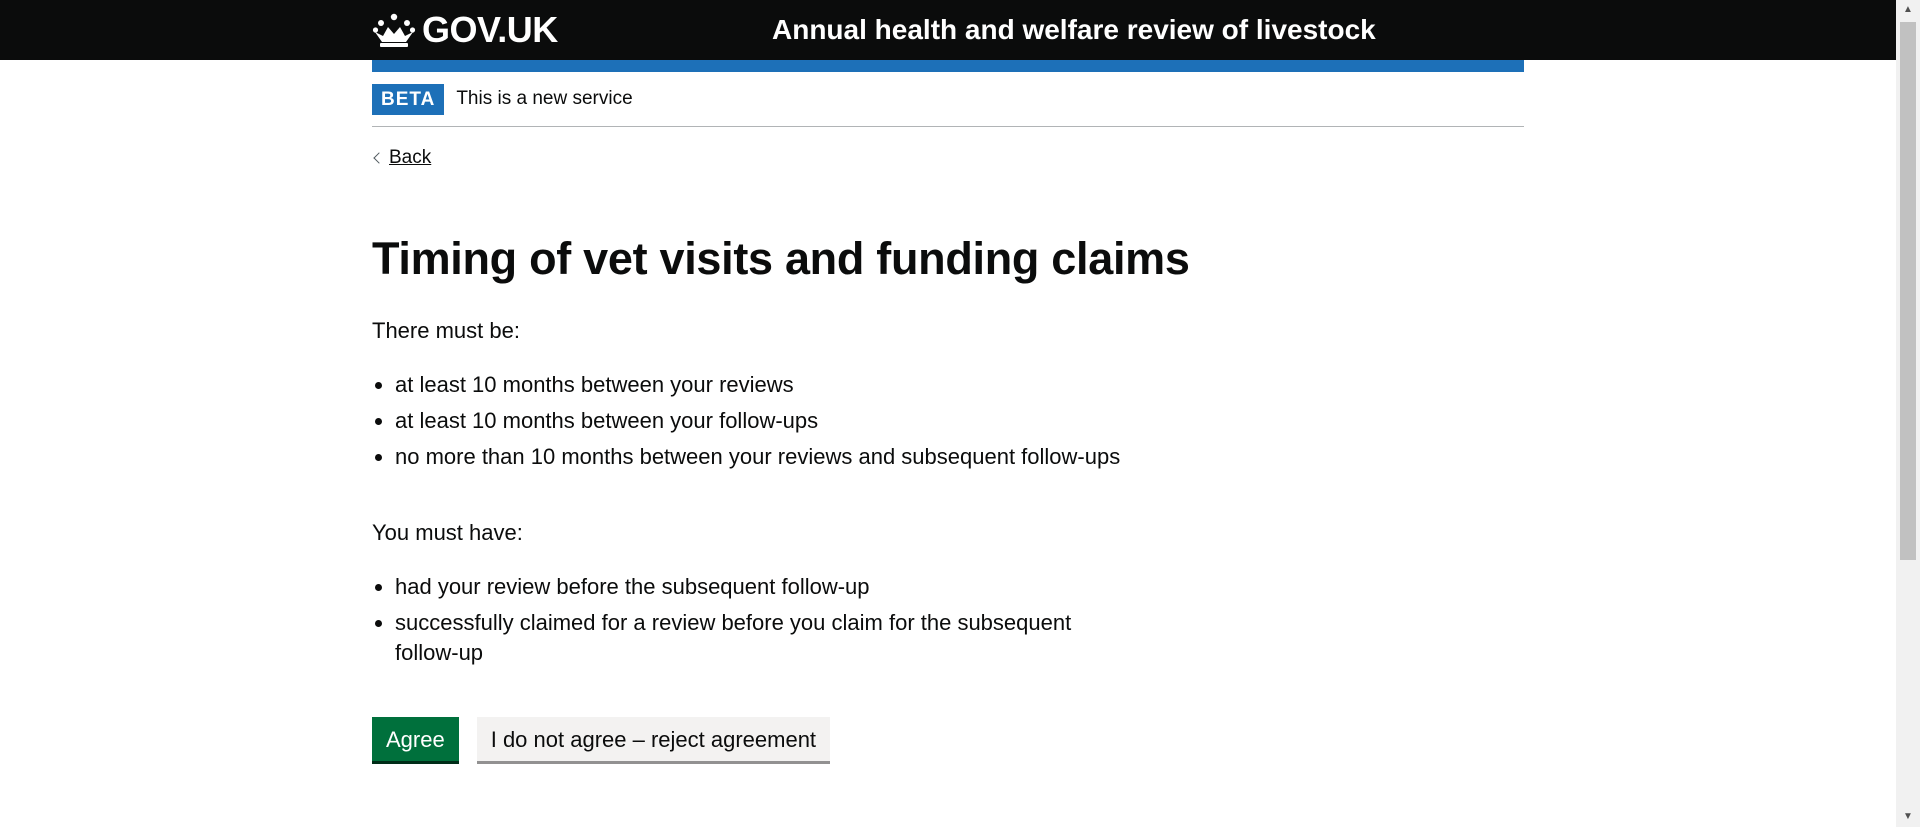 The height and width of the screenshot is (827, 1920). I want to click on intro-you-must-have: You must have:, so click(447, 532).